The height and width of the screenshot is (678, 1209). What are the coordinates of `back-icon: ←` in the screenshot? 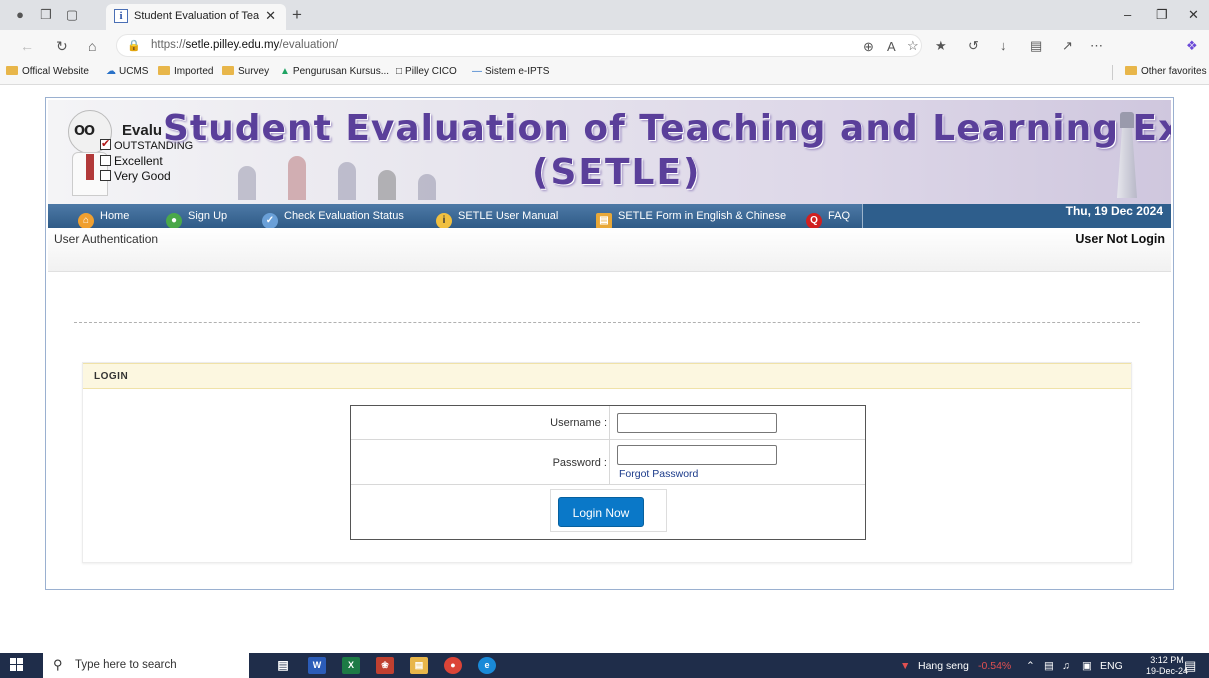 It's located at (27, 46).